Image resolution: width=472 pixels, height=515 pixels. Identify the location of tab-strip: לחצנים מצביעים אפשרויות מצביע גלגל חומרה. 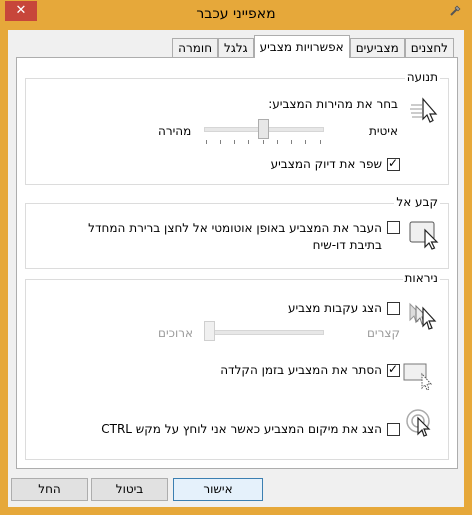
(313, 46).